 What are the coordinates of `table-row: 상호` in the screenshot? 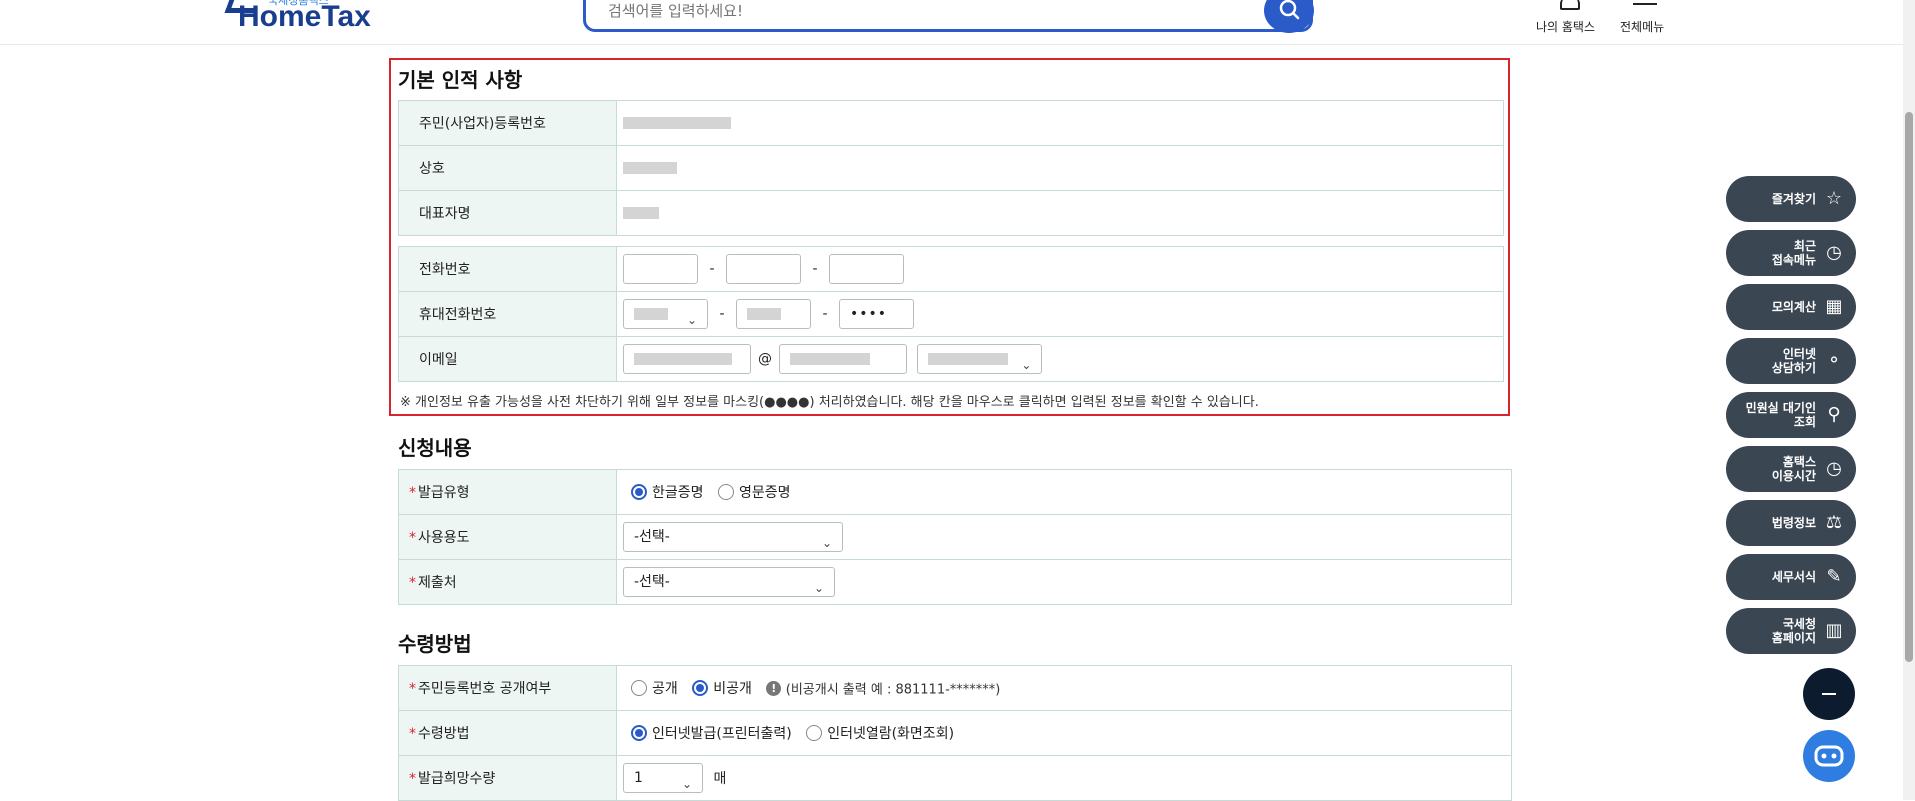 It's located at (951, 168).